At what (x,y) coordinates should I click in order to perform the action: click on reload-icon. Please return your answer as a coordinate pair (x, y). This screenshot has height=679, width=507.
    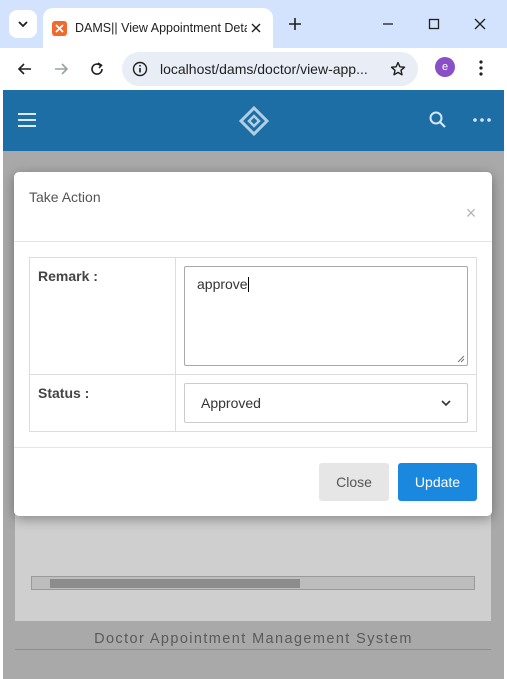
    Looking at the image, I should click on (97, 68).